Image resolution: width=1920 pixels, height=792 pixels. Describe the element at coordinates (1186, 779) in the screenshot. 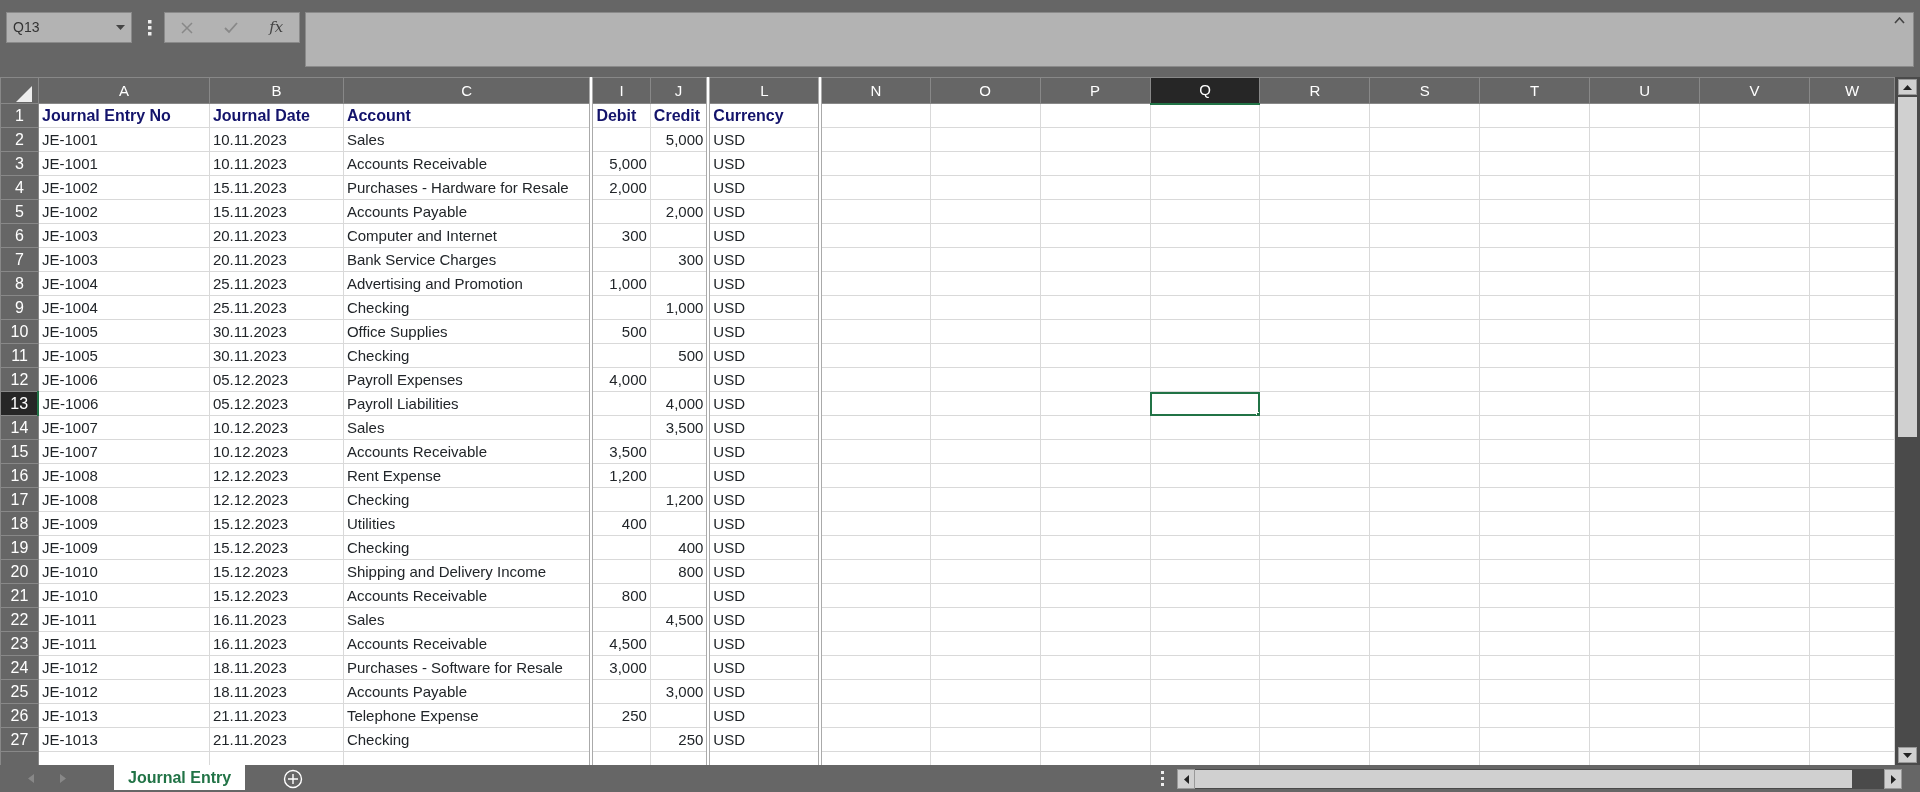

I see `scroll-left-button` at that location.